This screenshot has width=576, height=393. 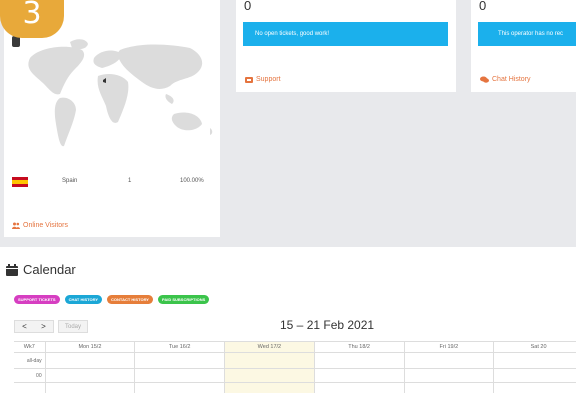 What do you see at coordinates (120, 93) in the screenshot?
I see `world-map` at bounding box center [120, 93].